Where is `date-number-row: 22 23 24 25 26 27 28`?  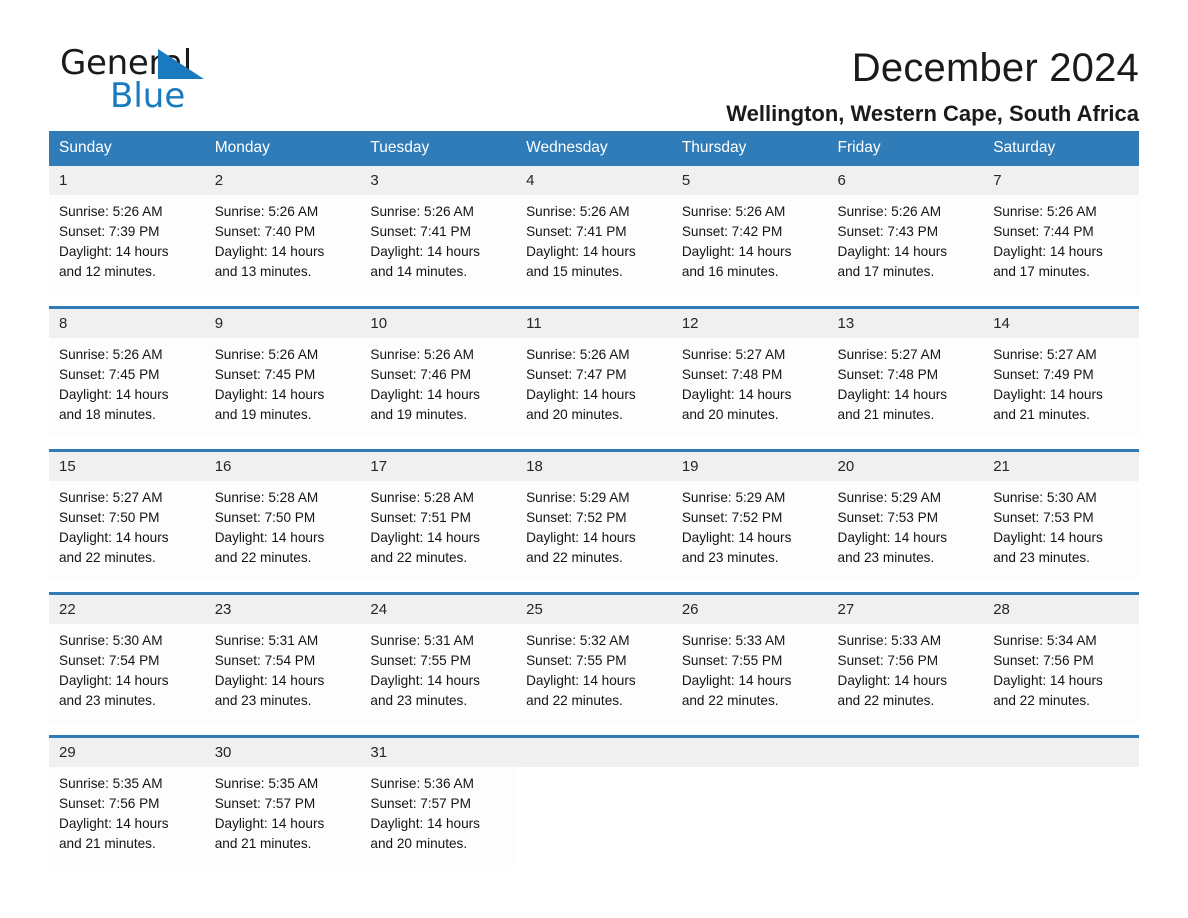 date-number-row: 22 23 24 25 26 27 28 is located at coordinates (594, 609).